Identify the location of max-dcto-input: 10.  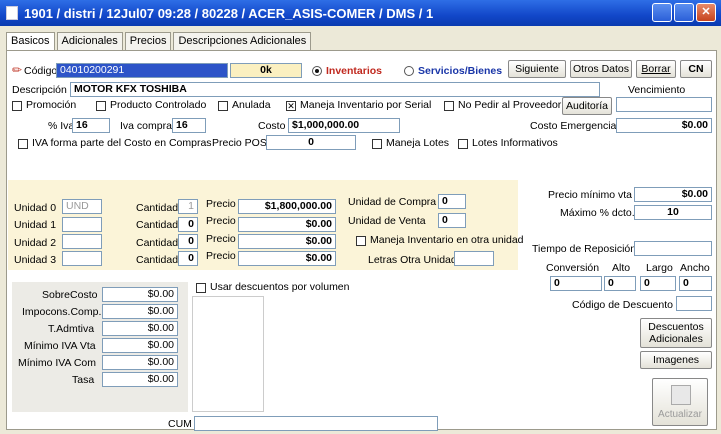
(673, 212).